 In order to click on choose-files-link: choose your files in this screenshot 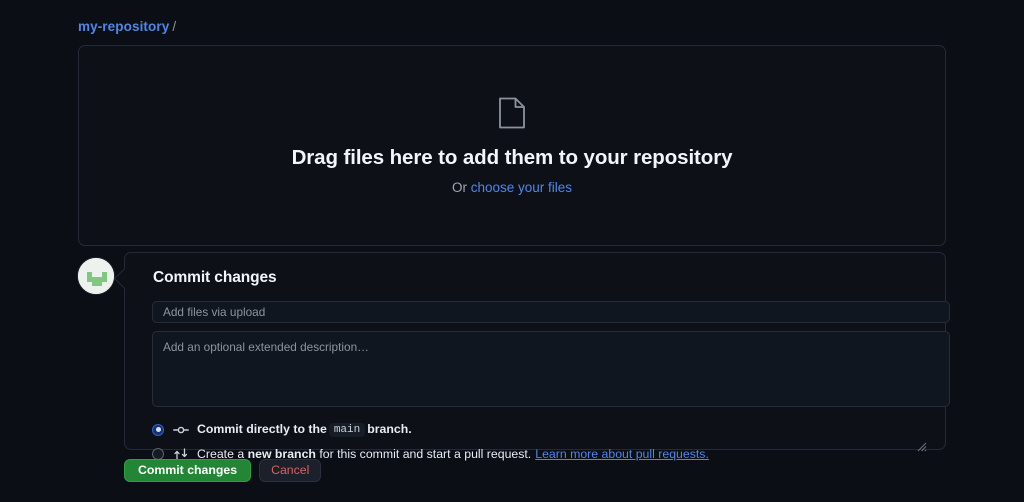, I will do `click(521, 187)`.